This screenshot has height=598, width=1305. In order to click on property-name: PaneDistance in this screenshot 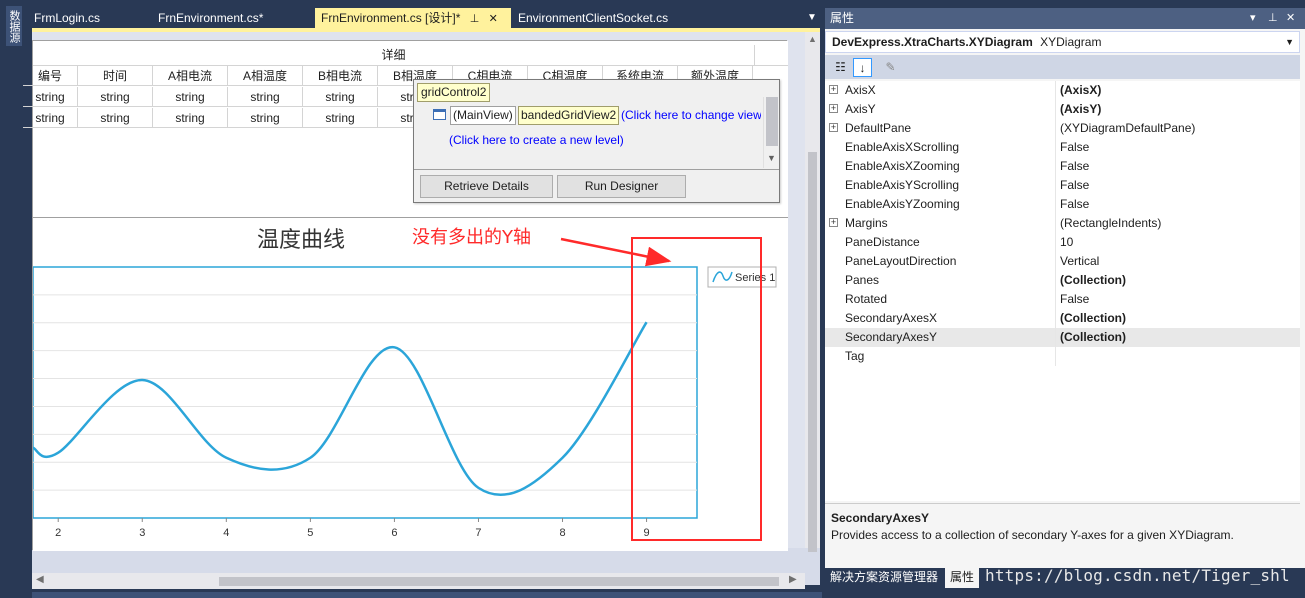, I will do `click(882, 242)`.